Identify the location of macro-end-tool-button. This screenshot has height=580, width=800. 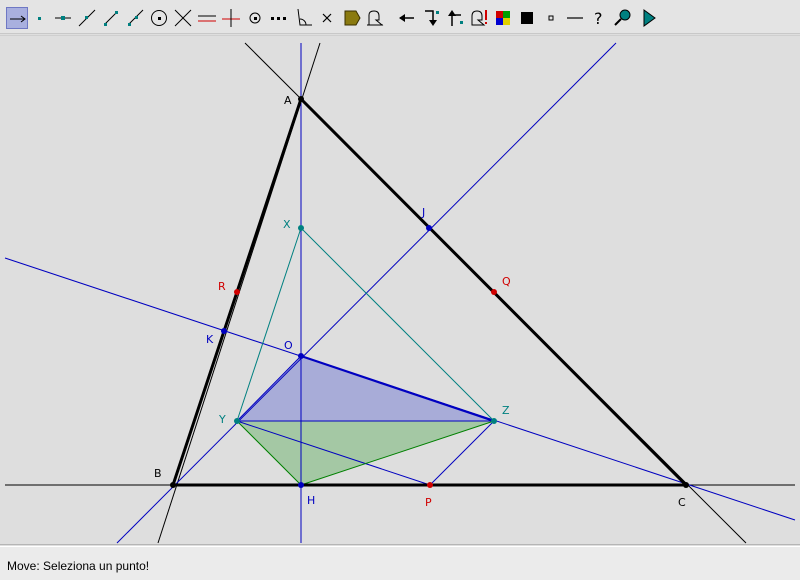
(455, 18).